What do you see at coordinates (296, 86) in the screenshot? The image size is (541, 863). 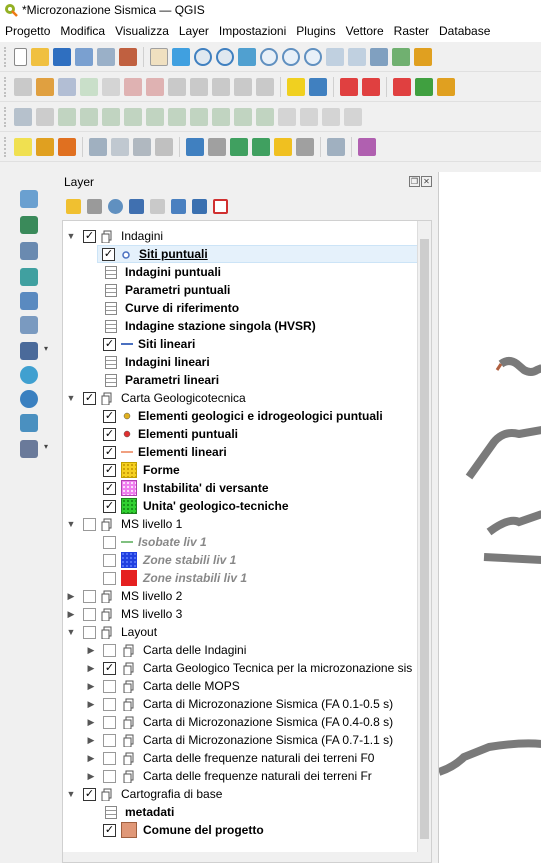 I see `label-toolbar-icon` at bounding box center [296, 86].